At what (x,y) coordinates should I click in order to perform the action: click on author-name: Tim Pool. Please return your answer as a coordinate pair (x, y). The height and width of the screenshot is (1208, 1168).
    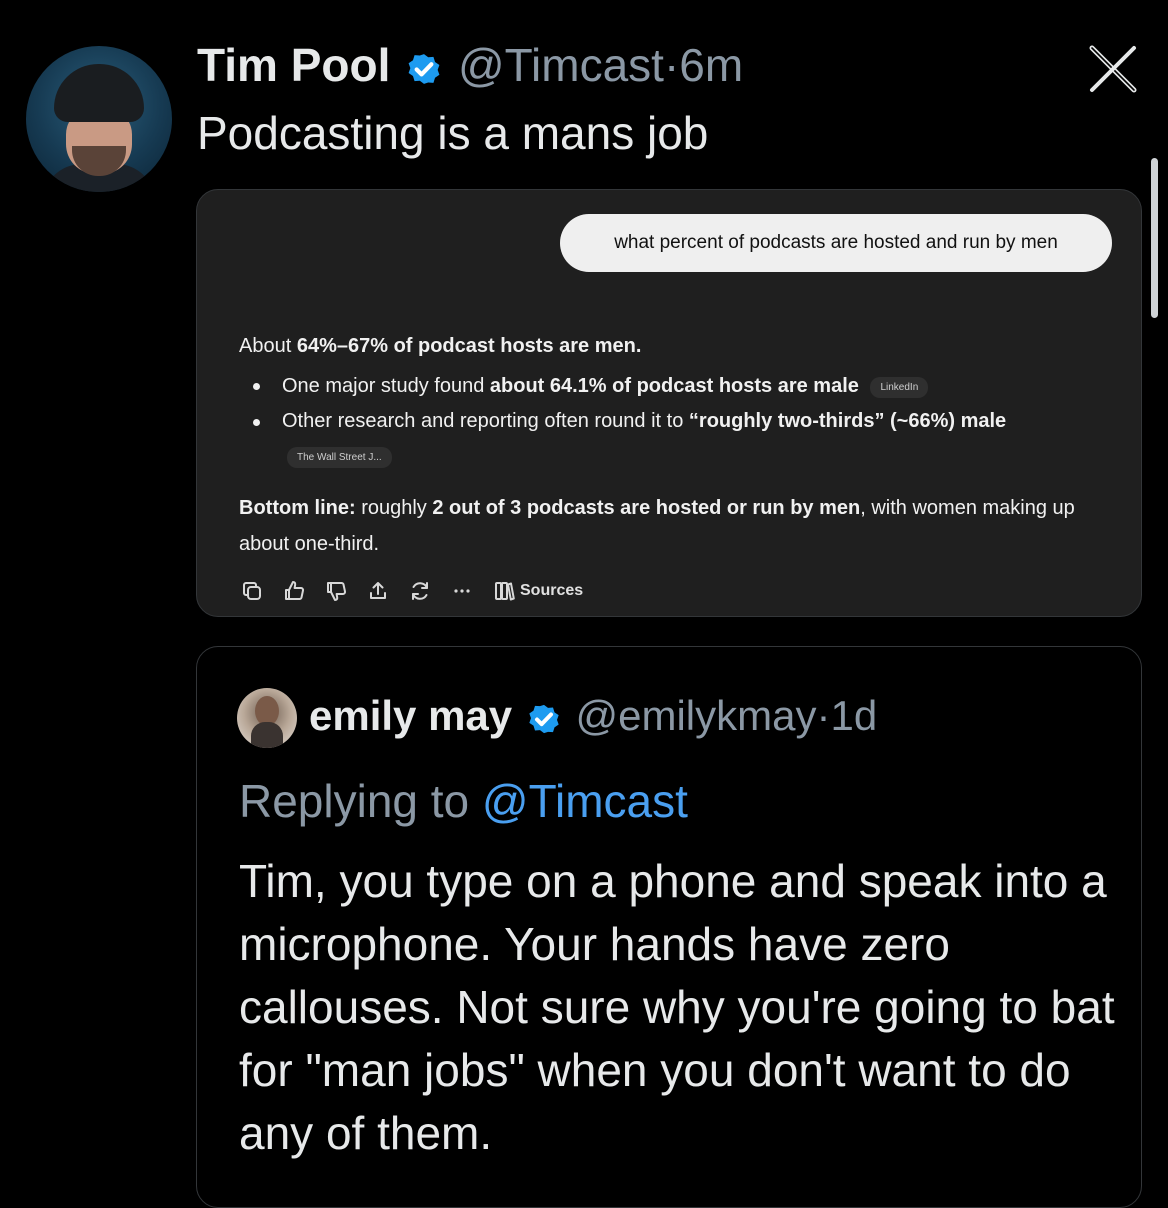
    Looking at the image, I should click on (293, 65).